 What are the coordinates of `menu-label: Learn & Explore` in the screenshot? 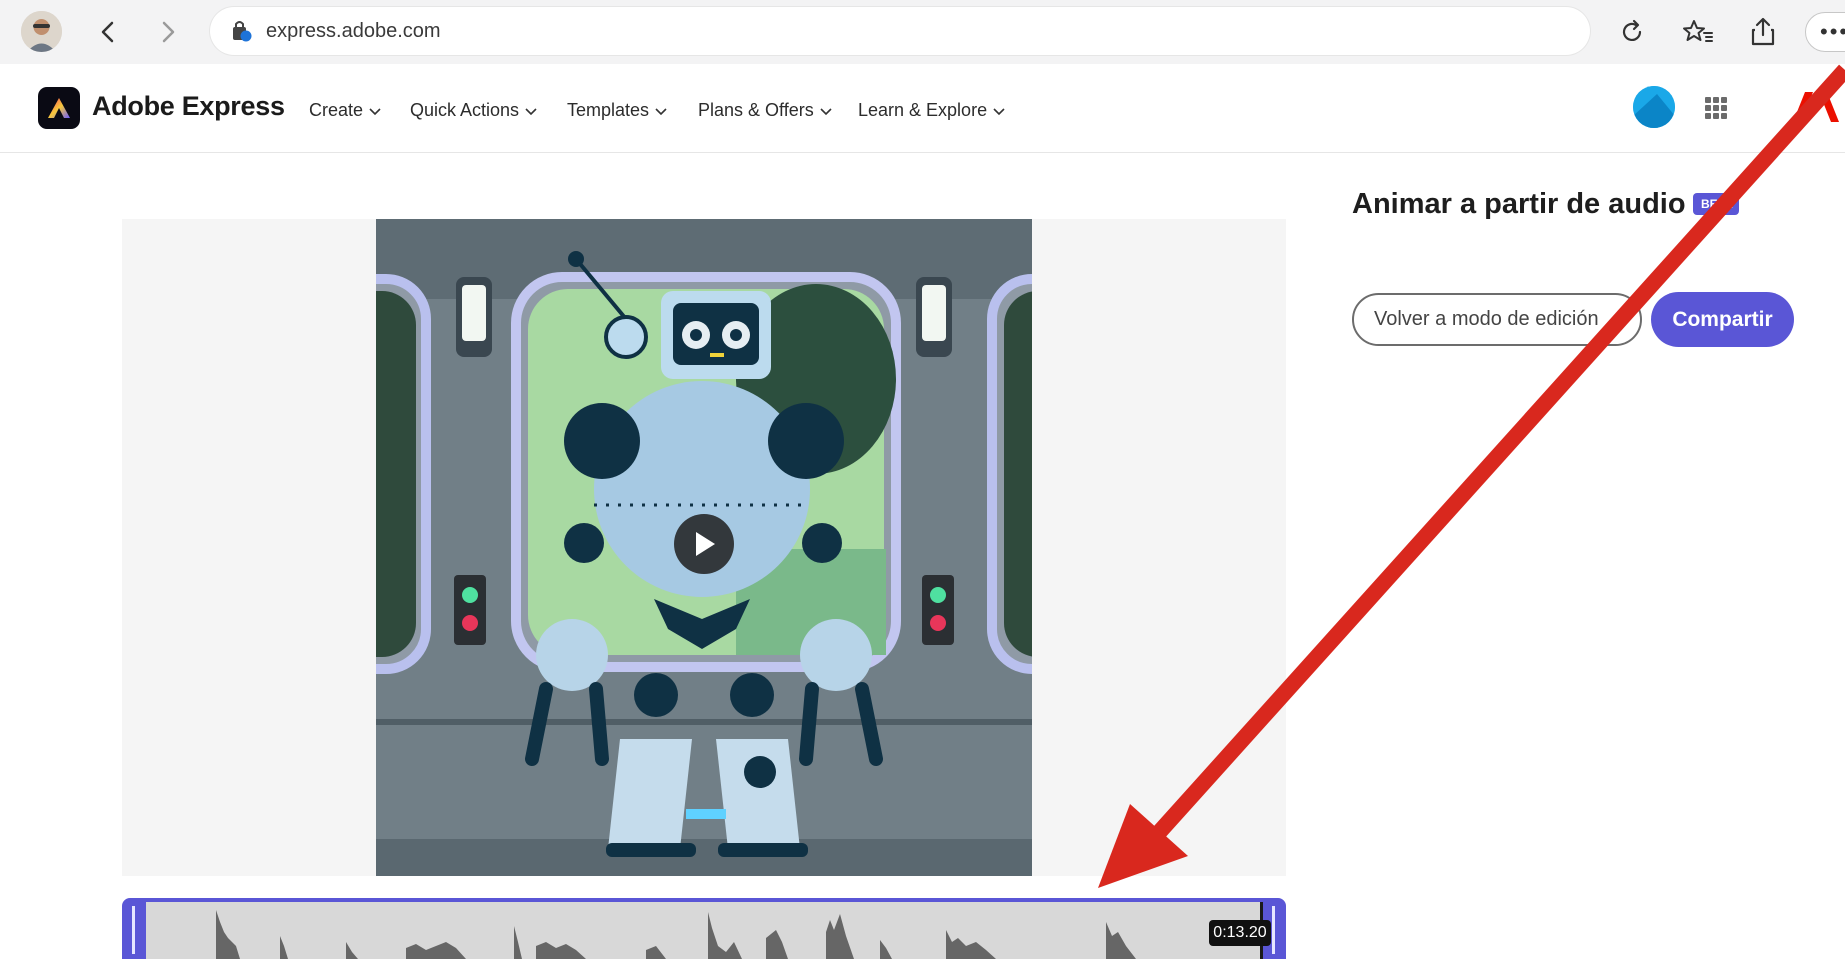 It's located at (923, 110).